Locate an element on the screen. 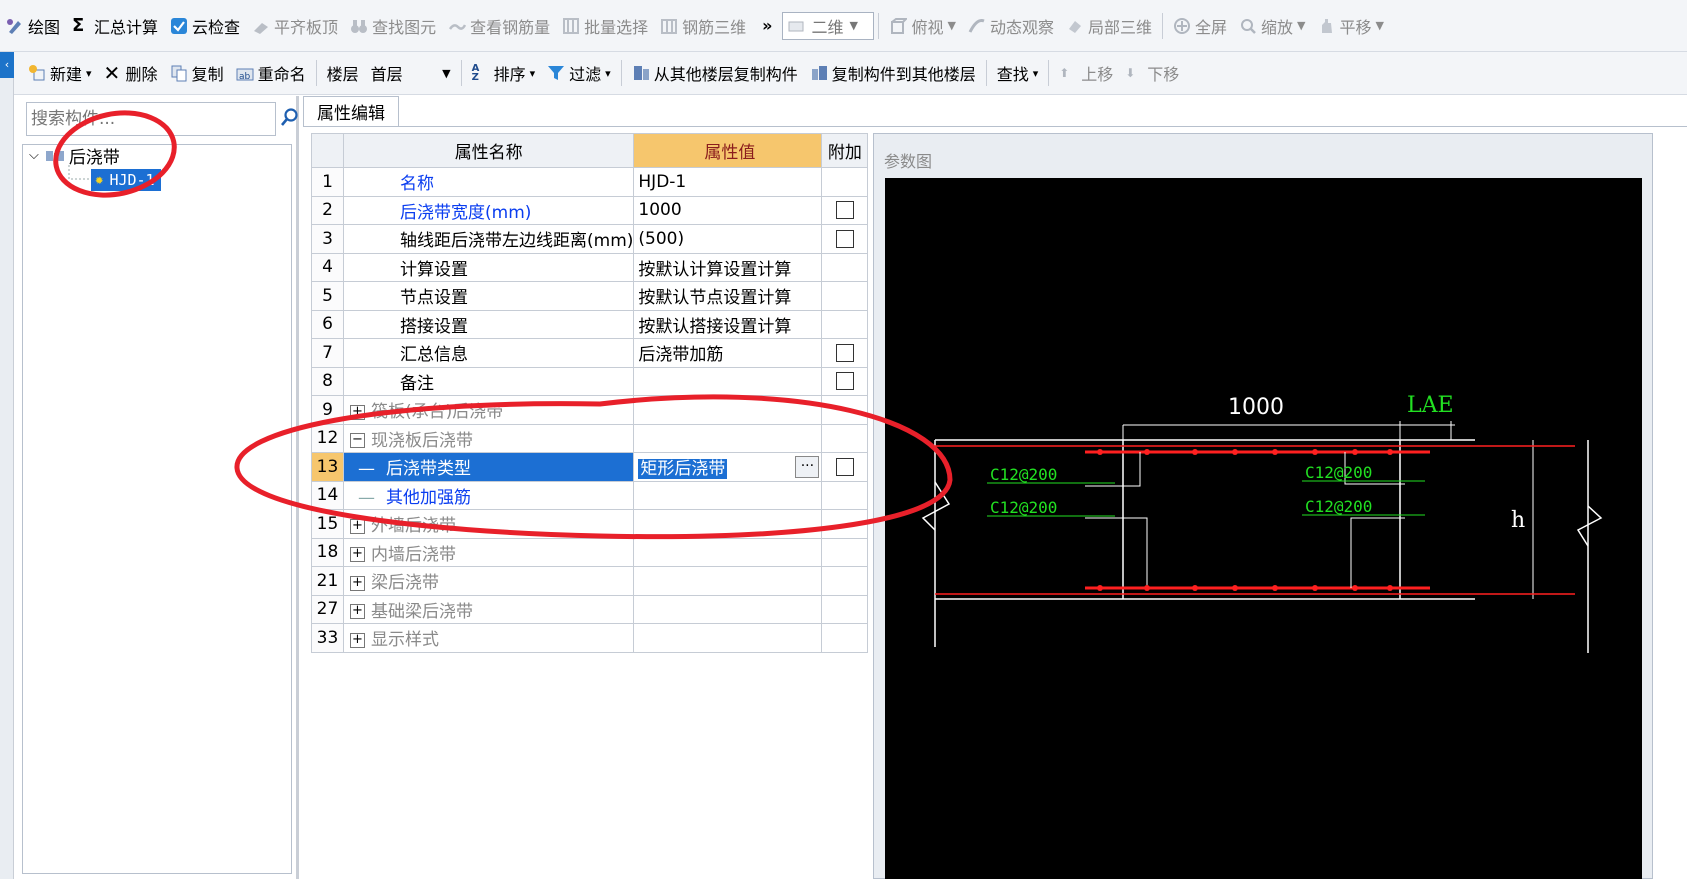  find-element-button: 查找图元 is located at coordinates (393, 26).